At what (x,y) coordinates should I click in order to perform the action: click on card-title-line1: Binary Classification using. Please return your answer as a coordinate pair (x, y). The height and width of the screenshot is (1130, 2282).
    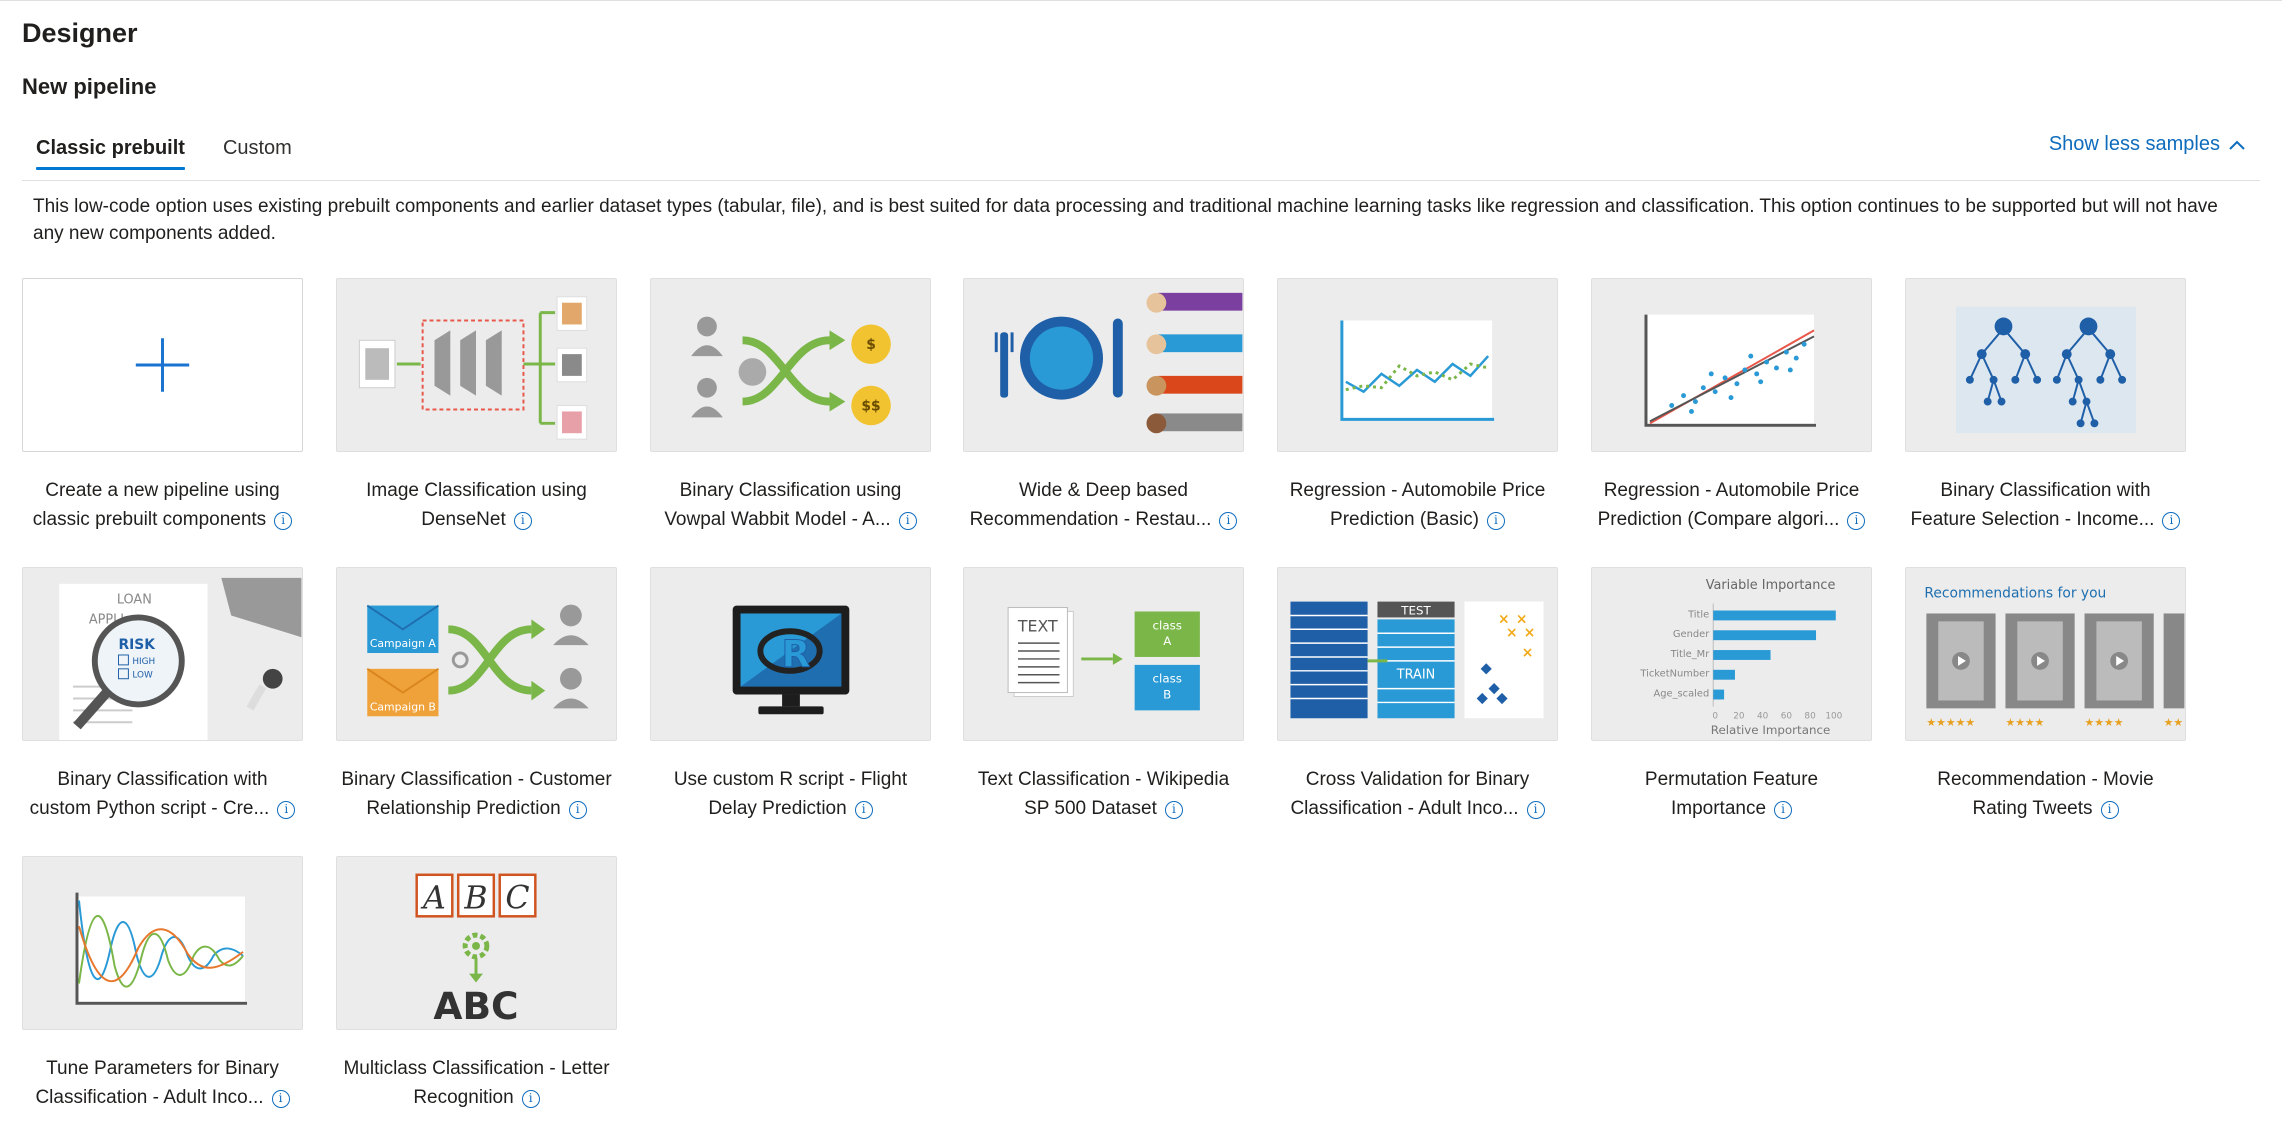
    Looking at the image, I should click on (790, 490).